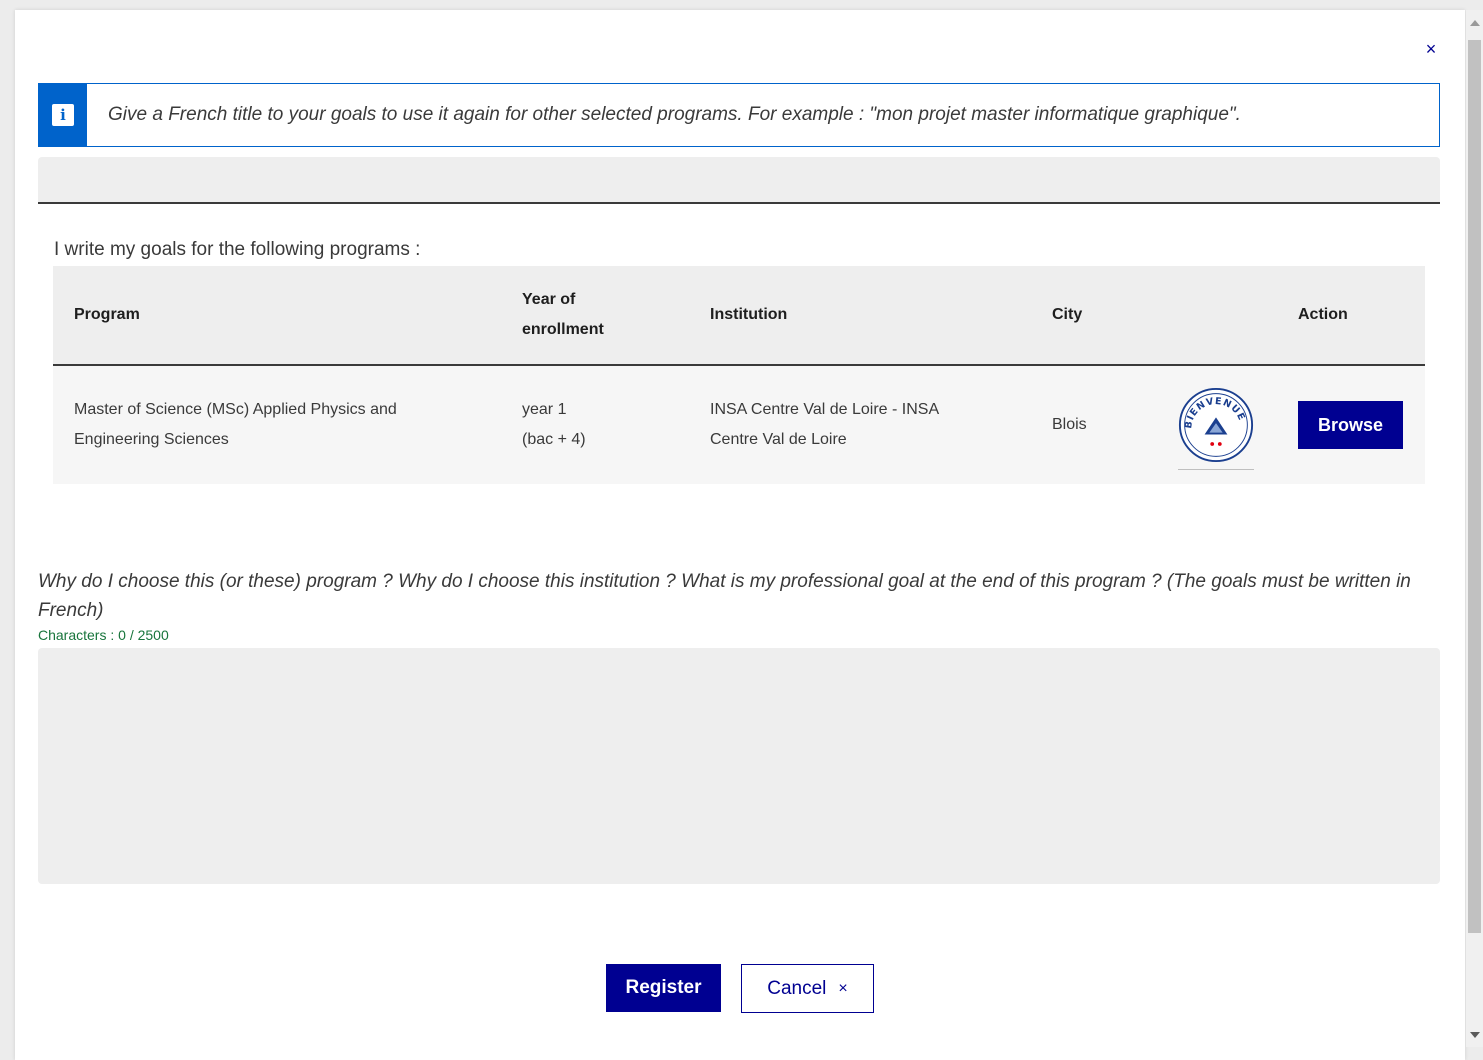  Describe the element at coordinates (1323, 314) in the screenshot. I see `header-action: Action` at that location.